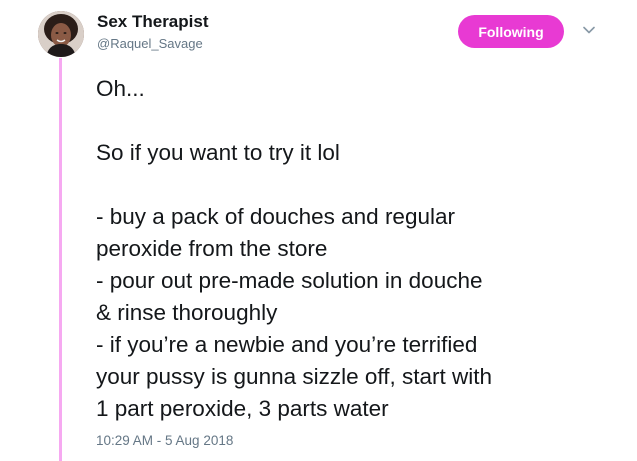 The image size is (637, 461). Describe the element at coordinates (218, 152) in the screenshot. I see `tweet-line: So if you want to try it lol` at that location.